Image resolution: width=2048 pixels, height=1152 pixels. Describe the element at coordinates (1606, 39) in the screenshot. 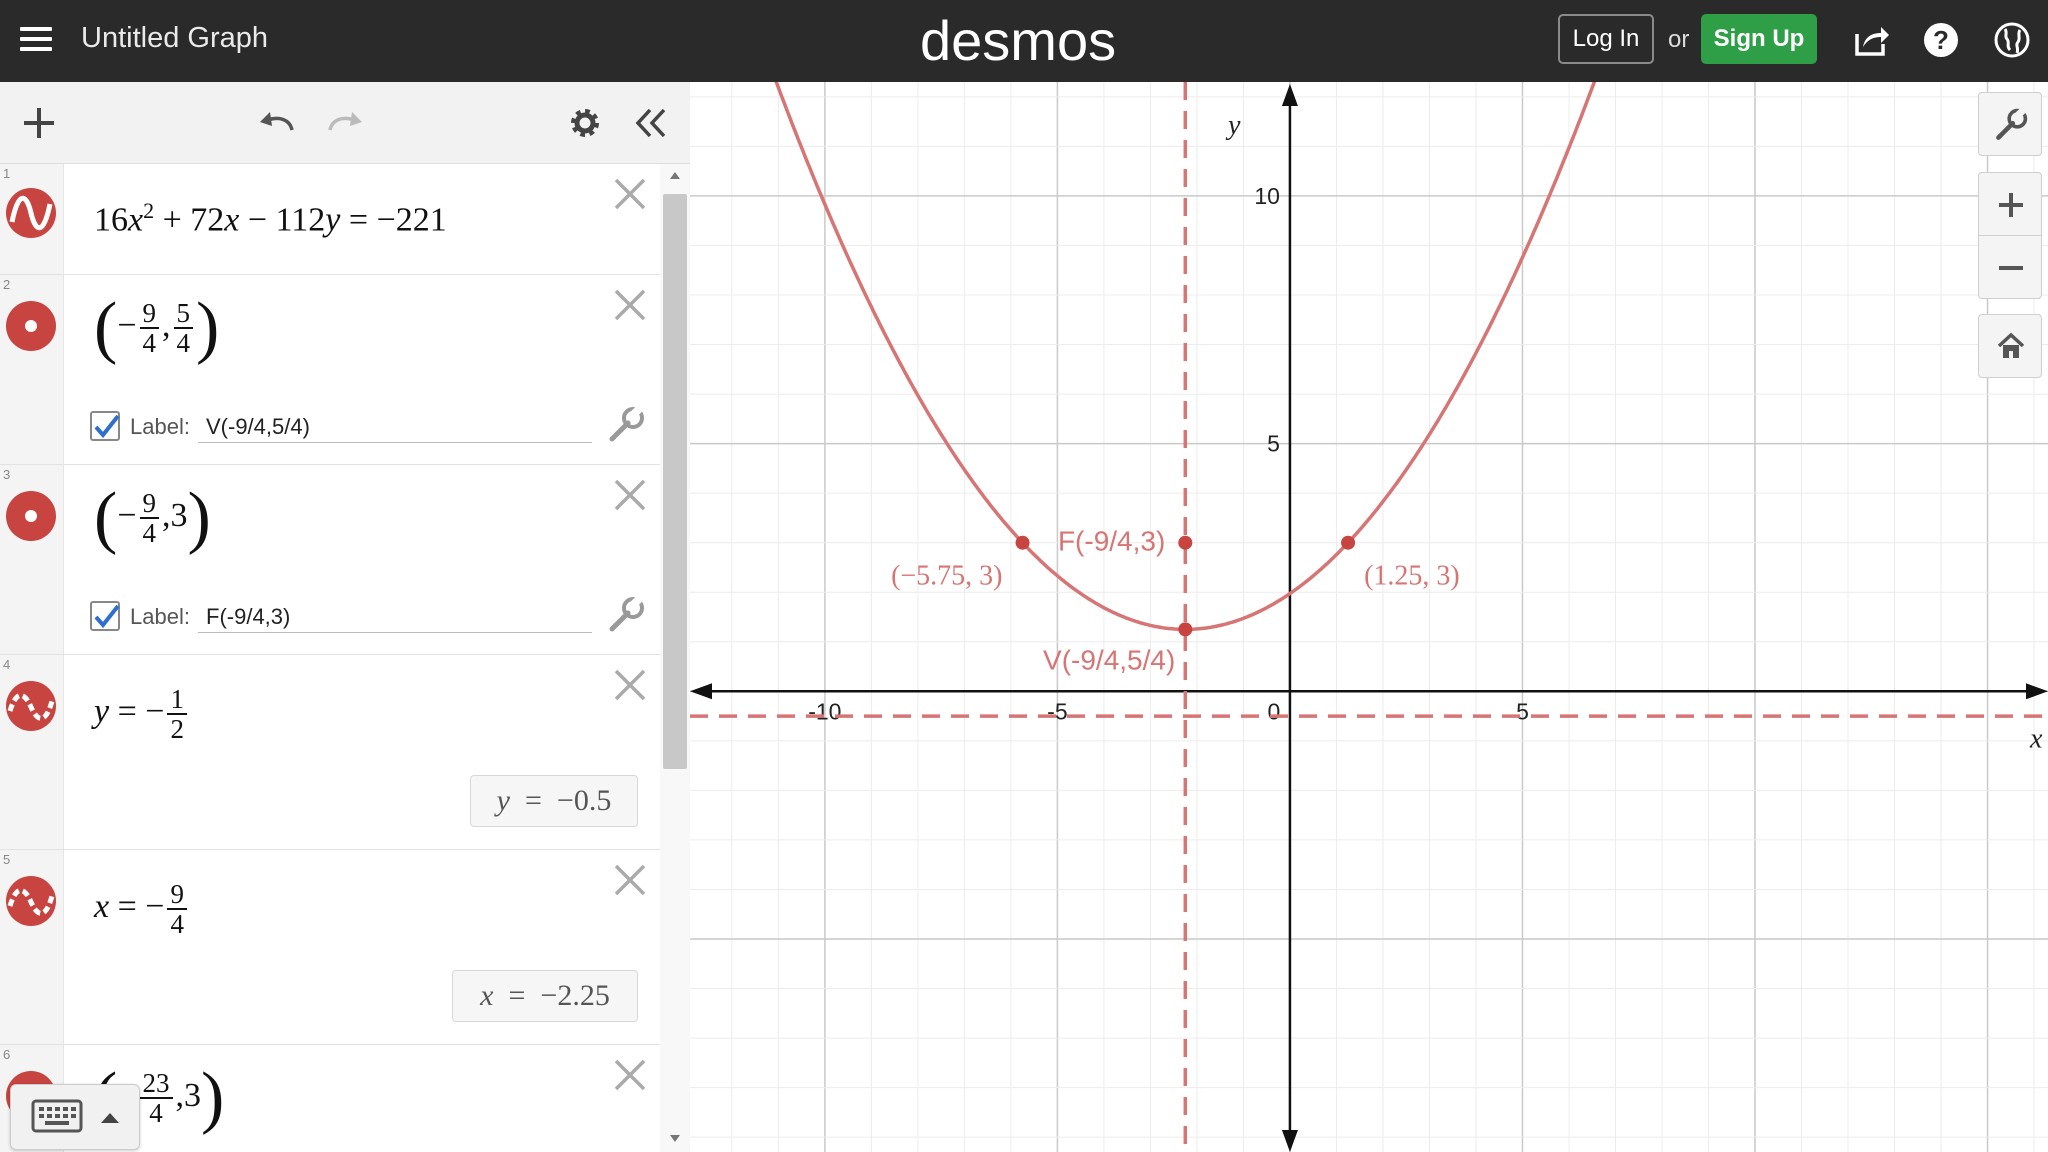

I see `login-button: Log In` at that location.